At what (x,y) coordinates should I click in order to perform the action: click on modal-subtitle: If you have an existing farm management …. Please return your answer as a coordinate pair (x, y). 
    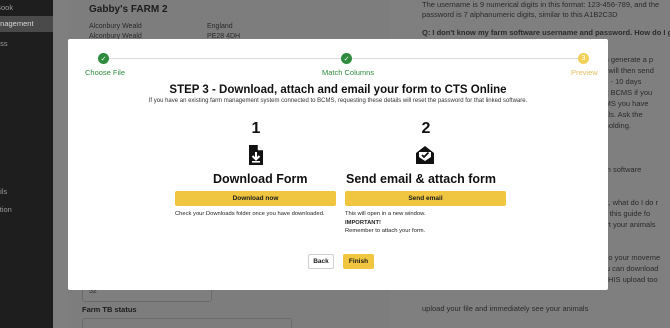
    Looking at the image, I should click on (338, 101).